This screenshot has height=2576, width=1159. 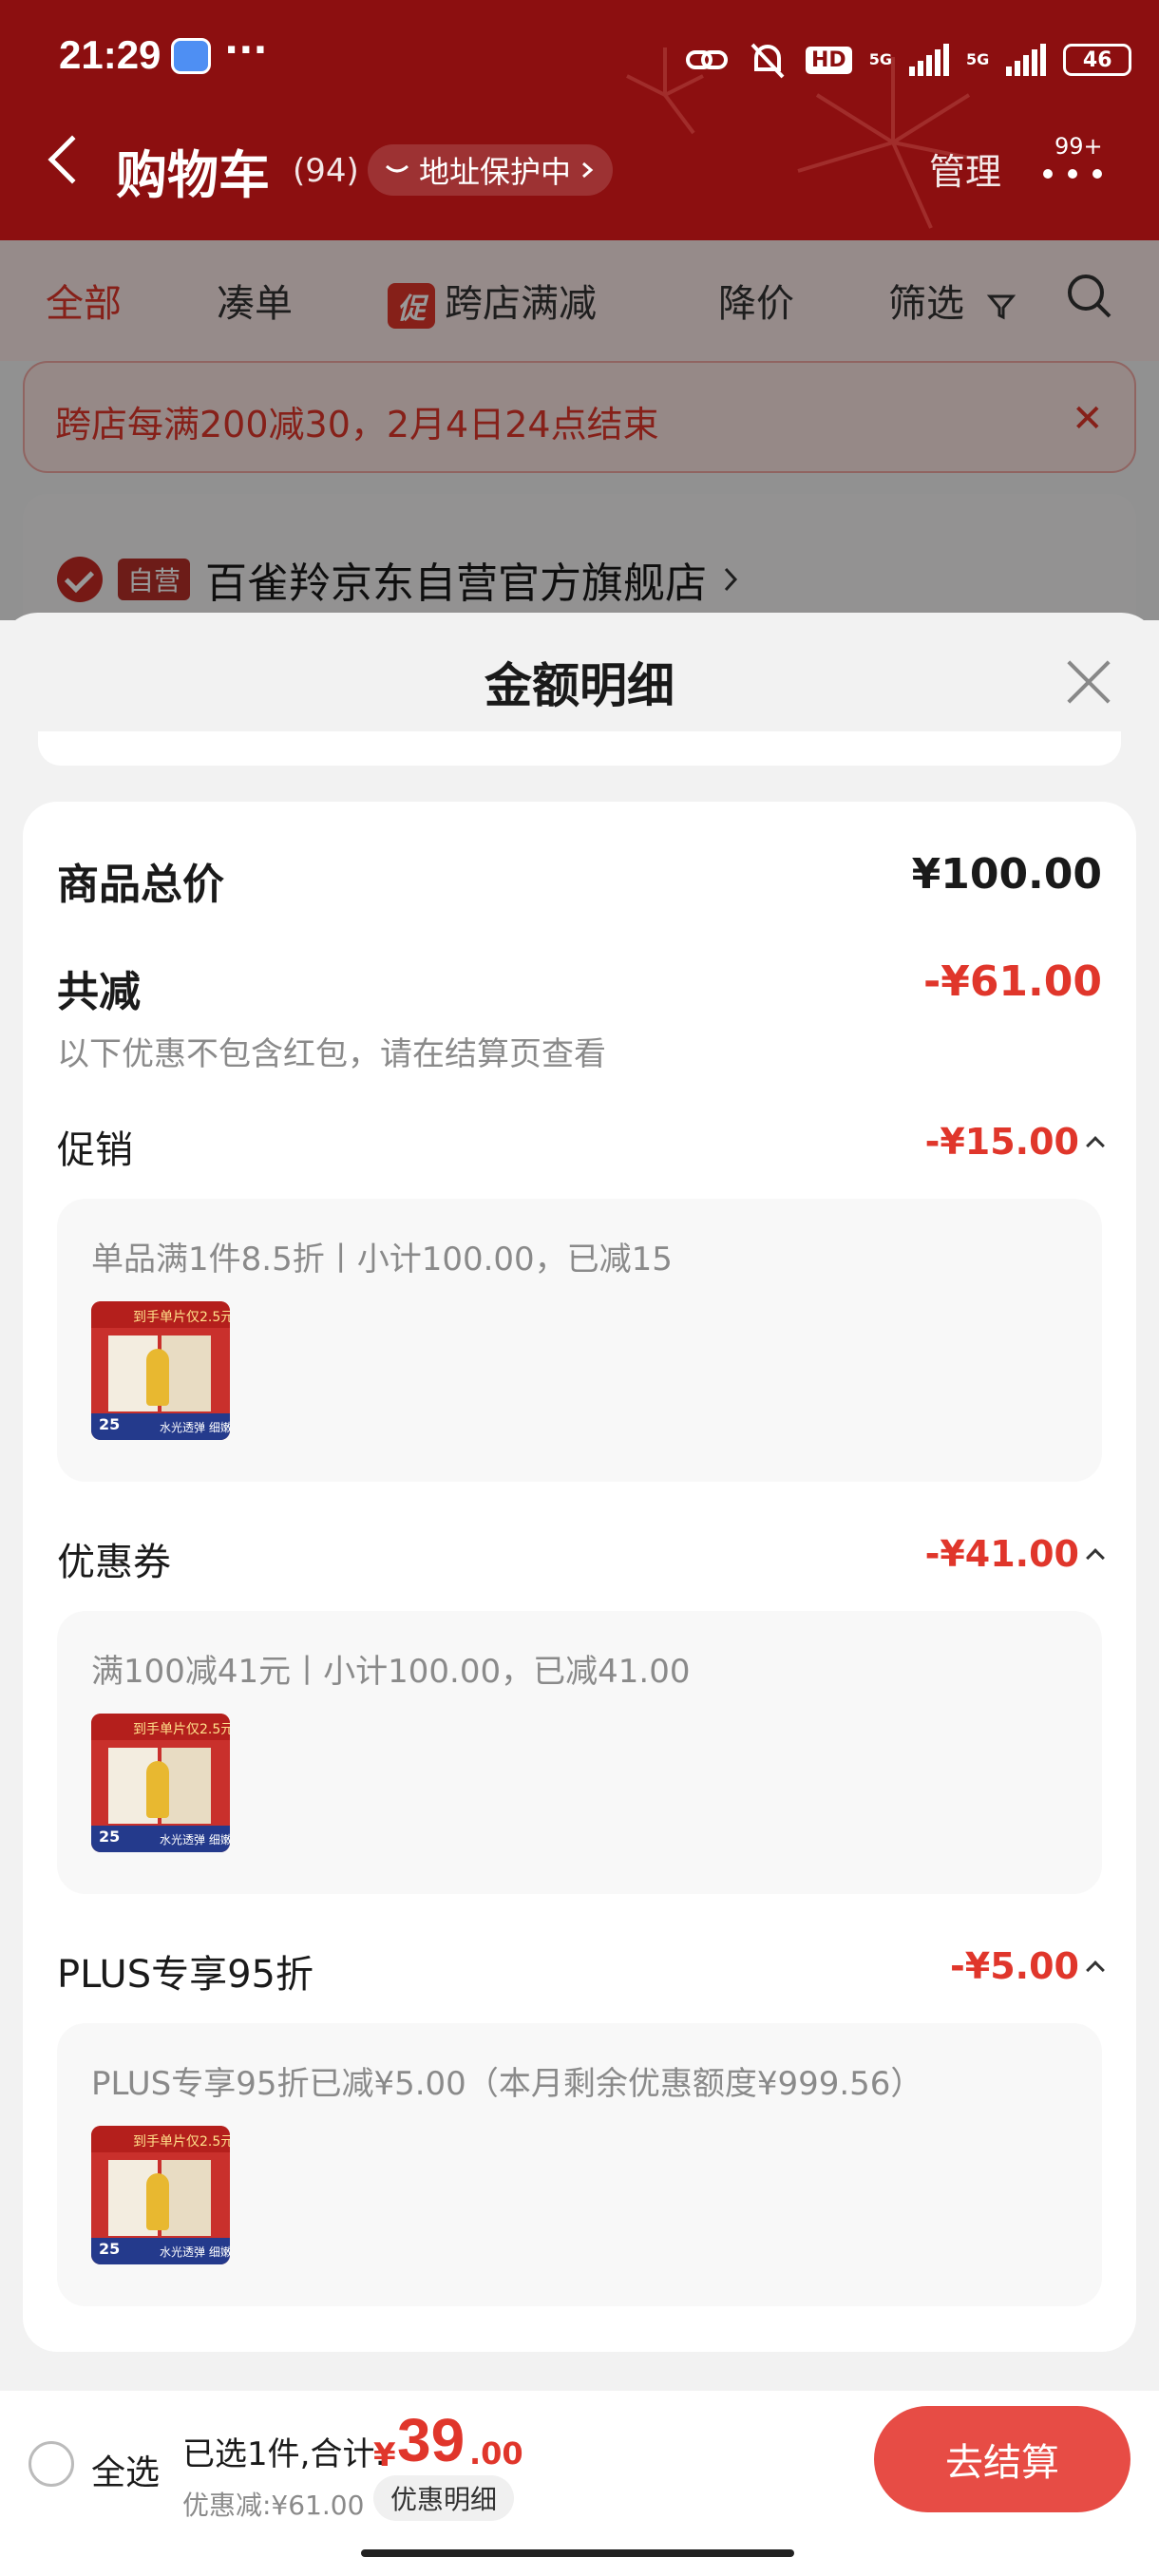 What do you see at coordinates (273, 2505) in the screenshot?
I see `discount-summary: 优惠减:¥61.00` at bounding box center [273, 2505].